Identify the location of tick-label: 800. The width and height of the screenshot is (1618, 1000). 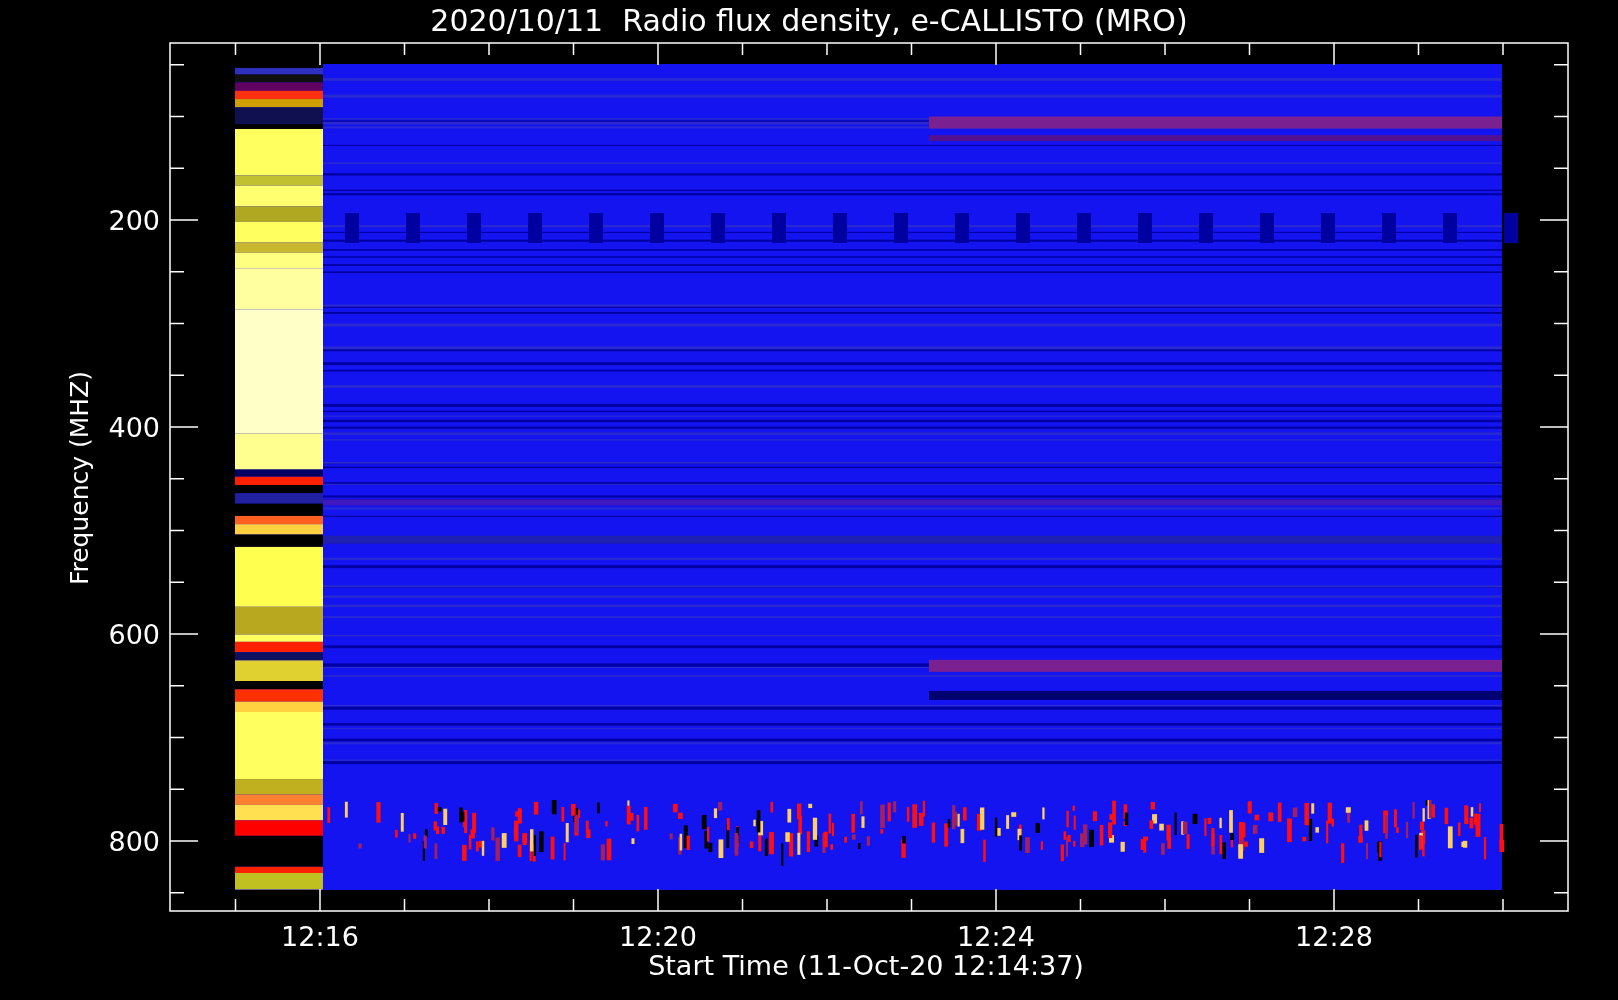
(134, 841).